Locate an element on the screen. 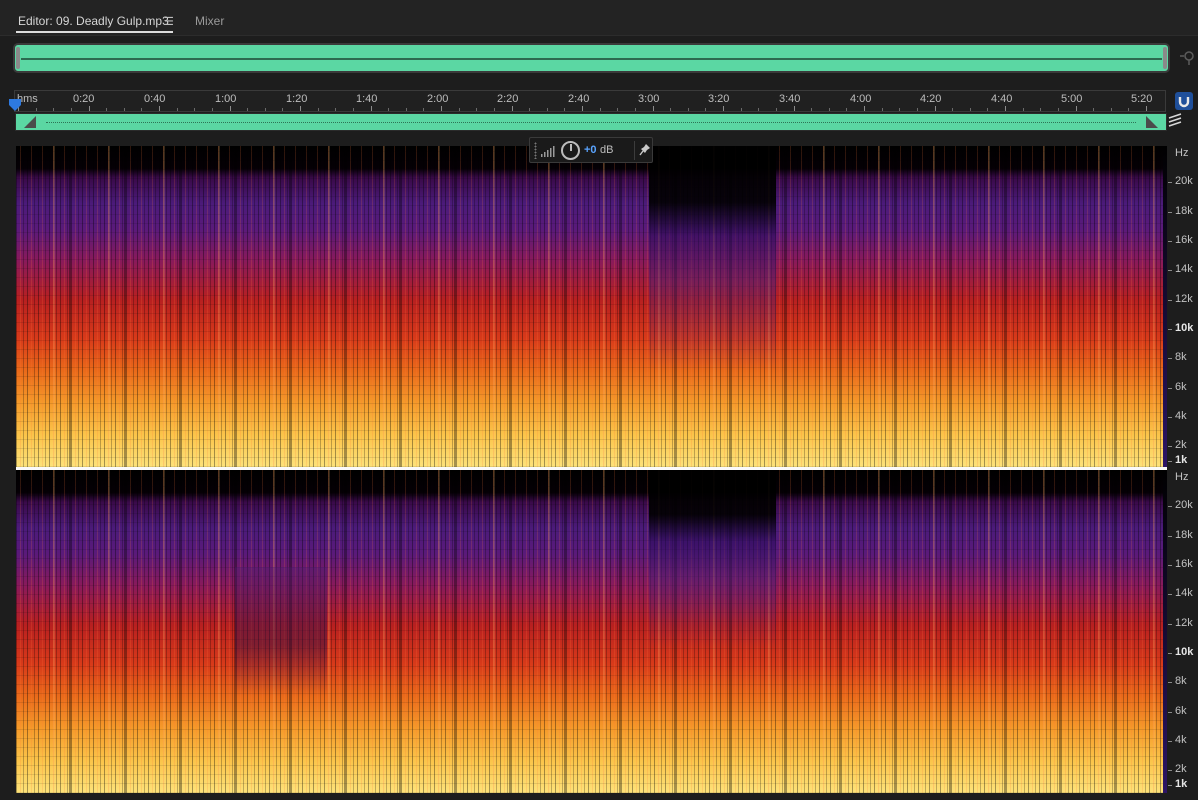 The height and width of the screenshot is (800, 1198). tab-editor: Editor: 09. Deadly Gulp.mp3 ☰ is located at coordinates (95, 23).